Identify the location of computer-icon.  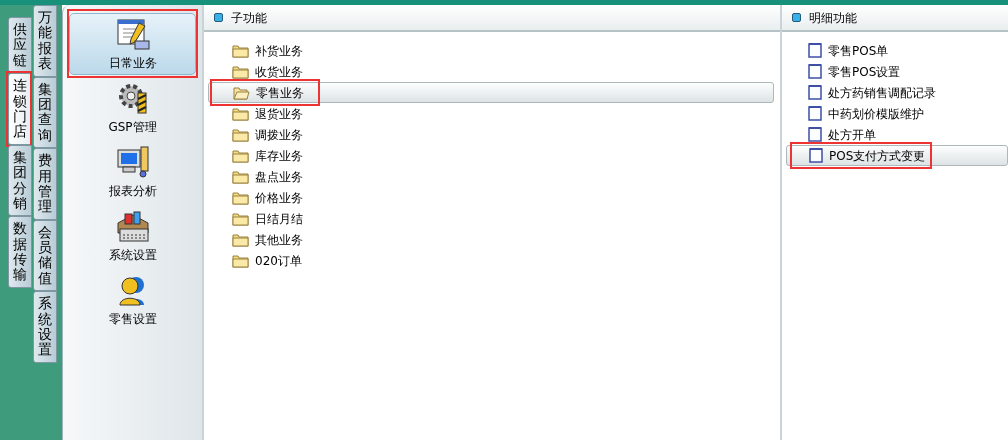
(132, 162).